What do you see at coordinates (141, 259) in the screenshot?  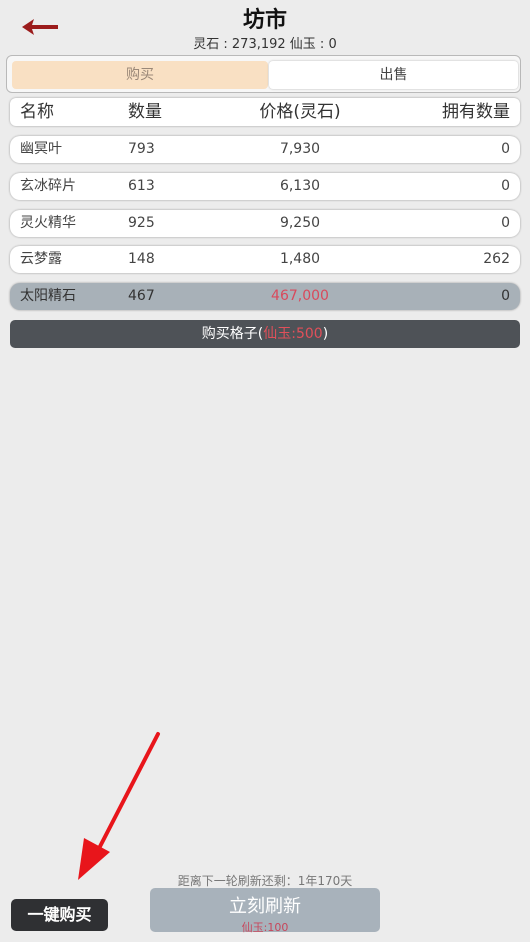 I see `item-qty: 148` at bounding box center [141, 259].